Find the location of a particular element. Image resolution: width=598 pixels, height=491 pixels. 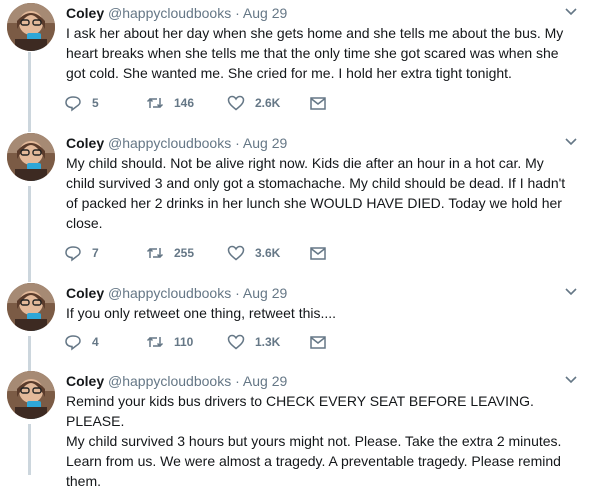

like-button: 1.3K is located at coordinates (253, 342).